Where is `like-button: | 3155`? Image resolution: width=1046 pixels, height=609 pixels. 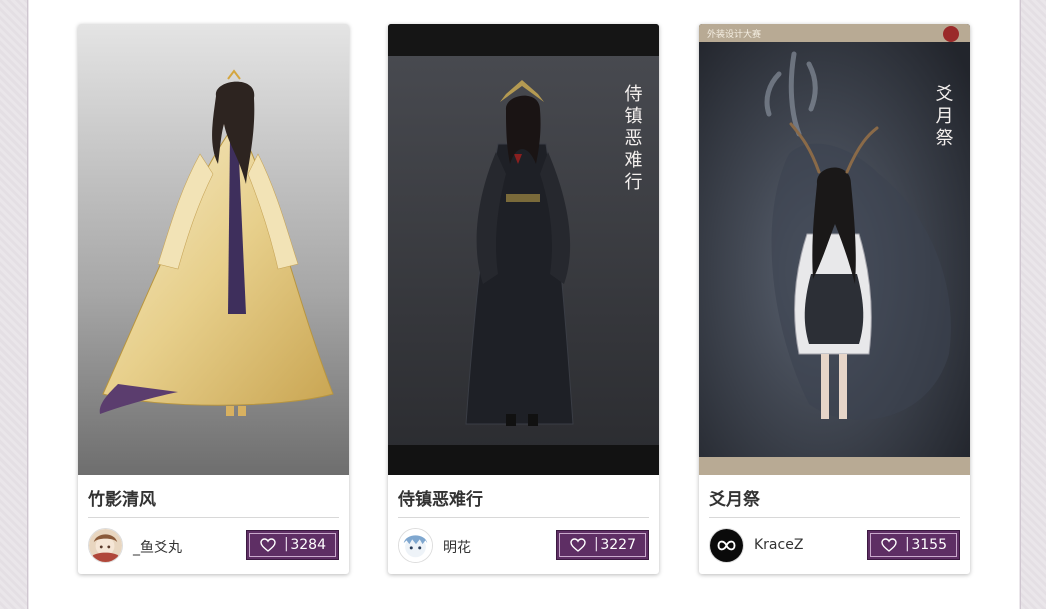 like-button: | 3155 is located at coordinates (913, 545).